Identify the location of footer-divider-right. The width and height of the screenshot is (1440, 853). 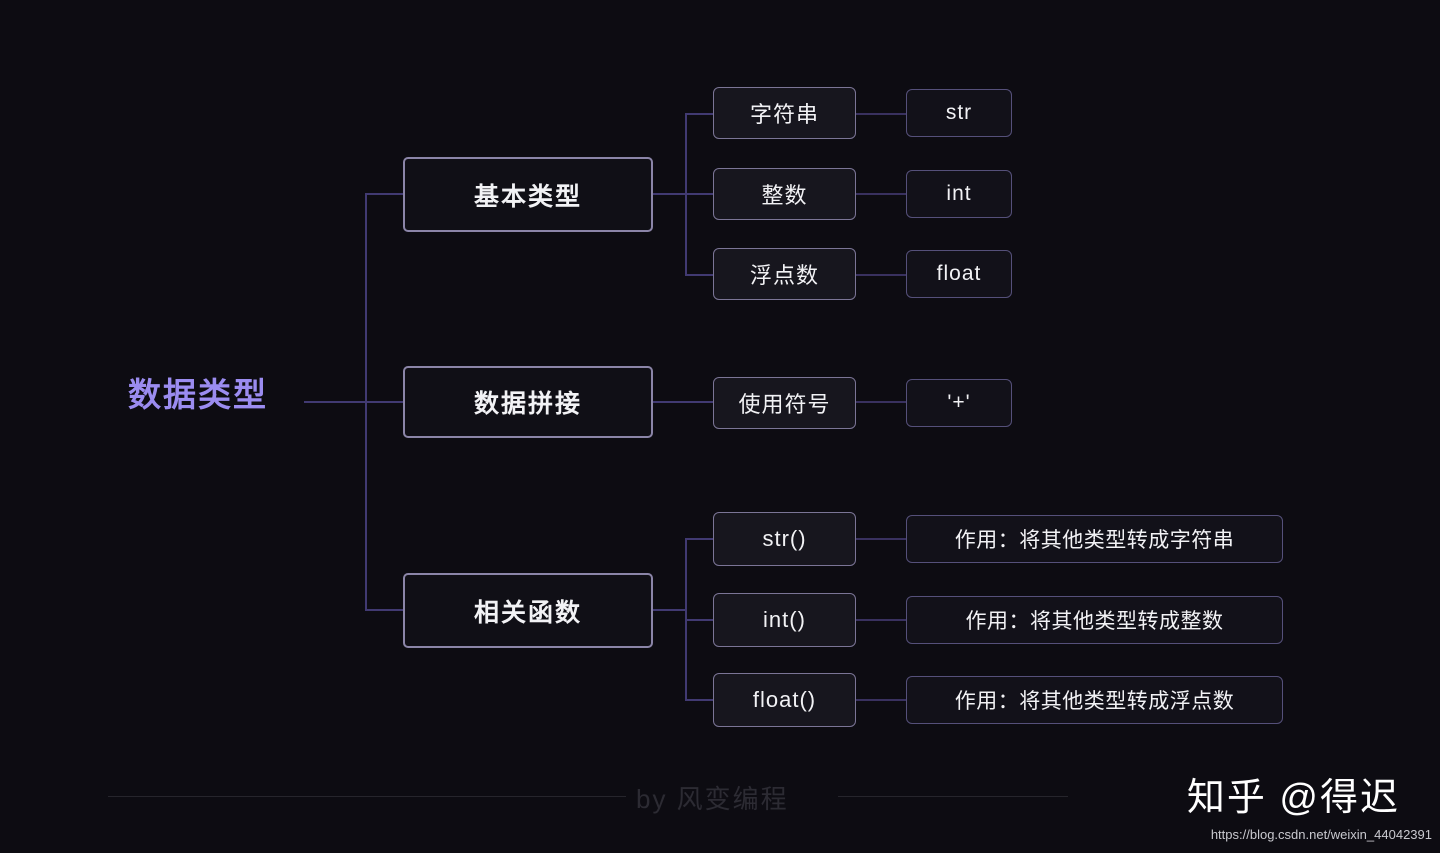
(953, 796).